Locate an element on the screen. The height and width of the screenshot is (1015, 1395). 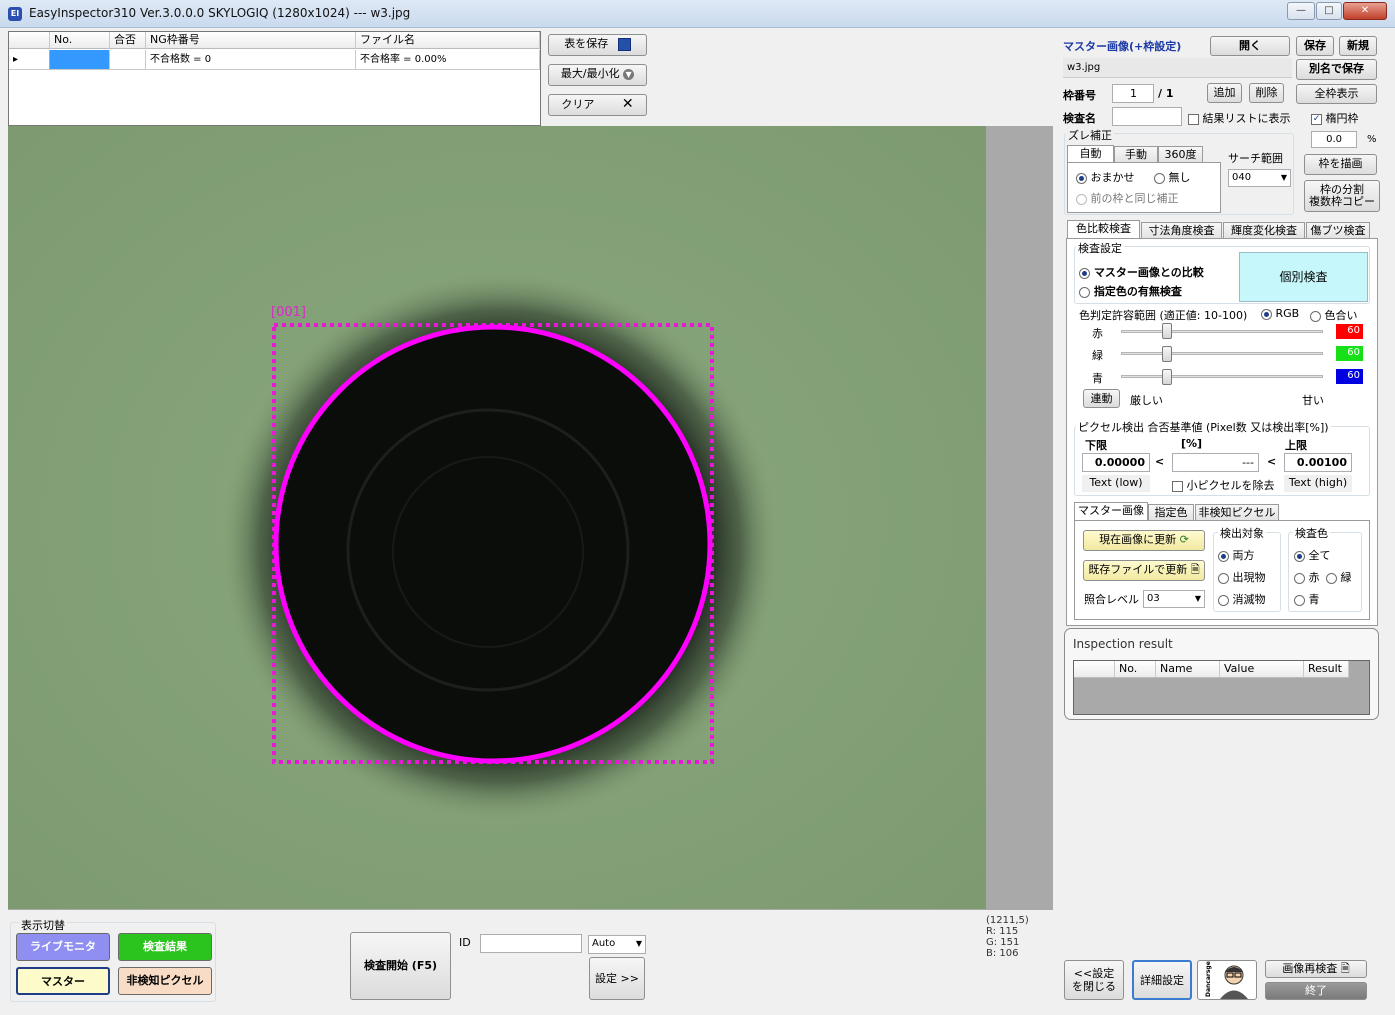
green-slider-thumb is located at coordinates (1167, 354).